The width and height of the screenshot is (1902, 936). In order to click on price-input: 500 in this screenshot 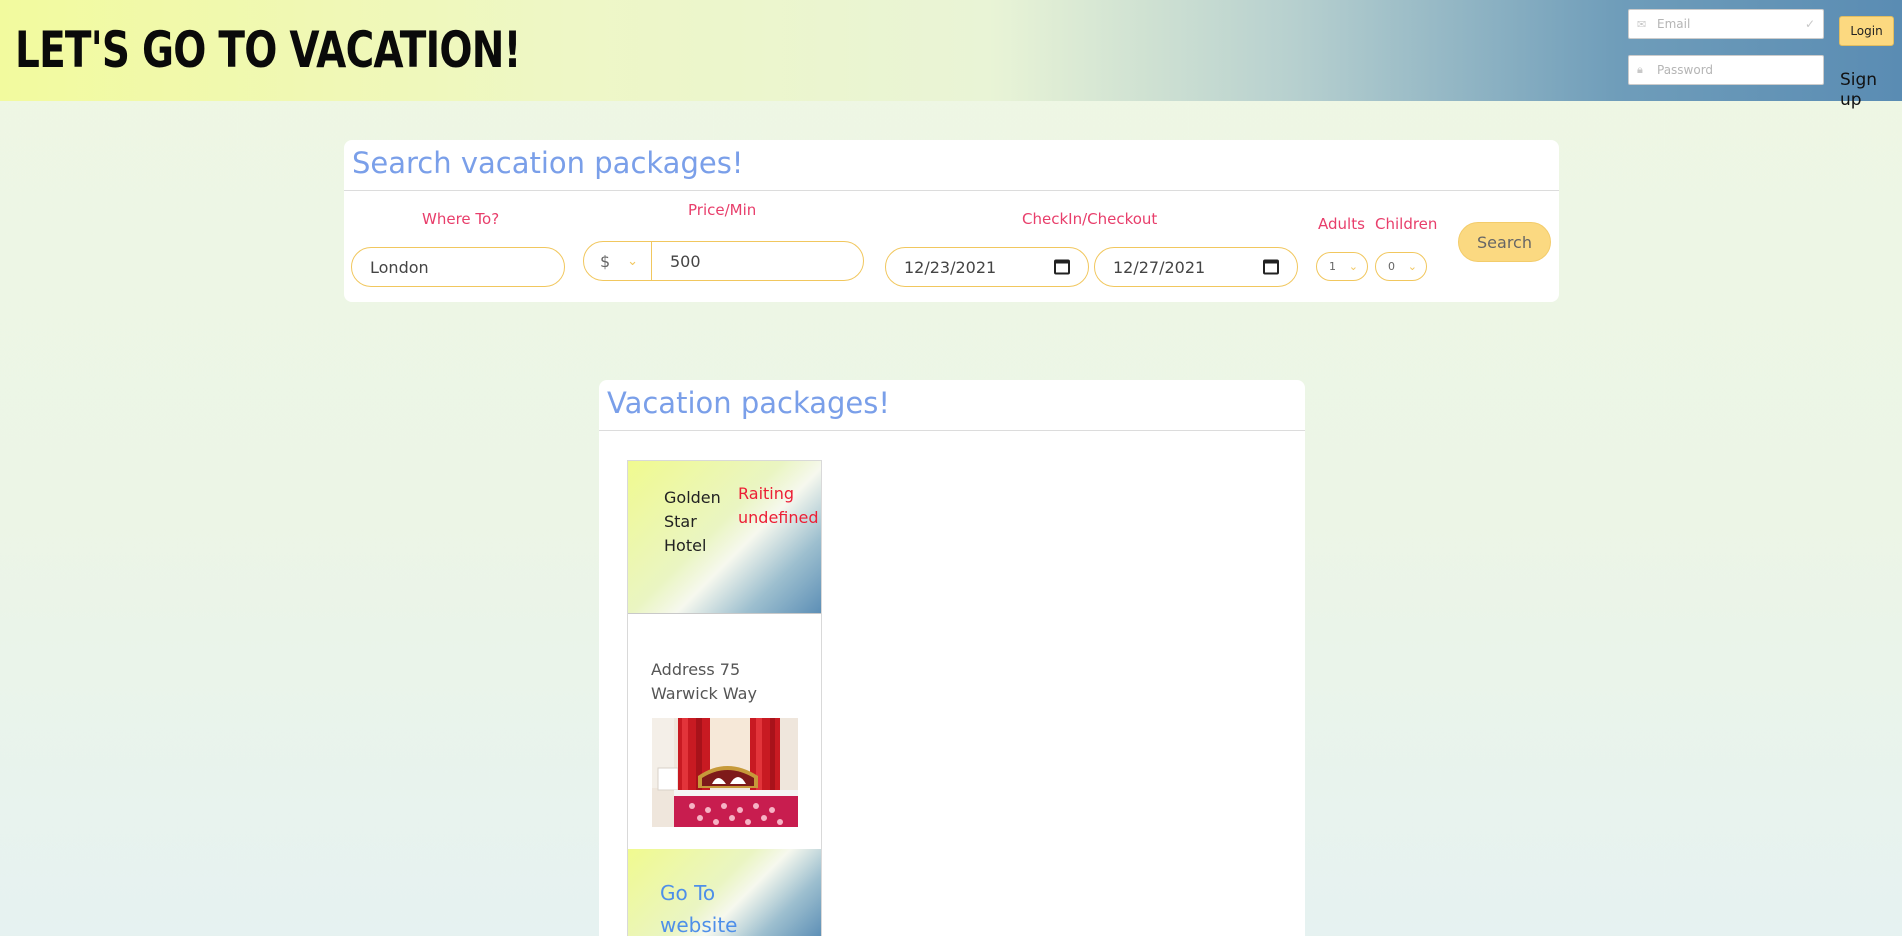, I will do `click(757, 261)`.